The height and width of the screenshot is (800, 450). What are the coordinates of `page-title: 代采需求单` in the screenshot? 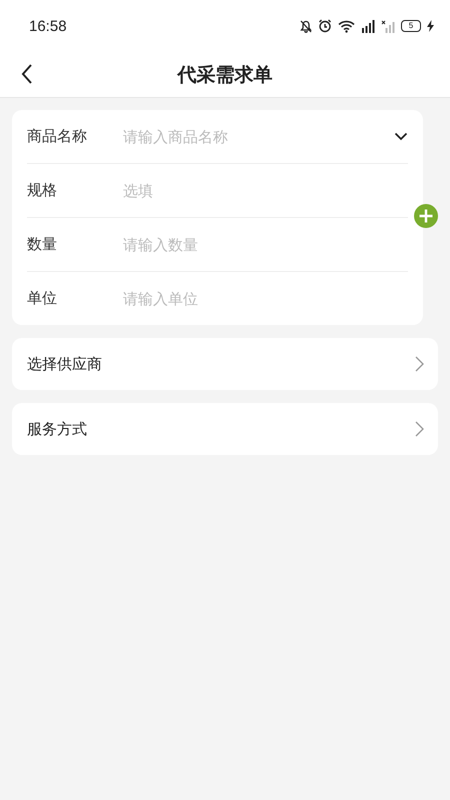 It's located at (225, 75).